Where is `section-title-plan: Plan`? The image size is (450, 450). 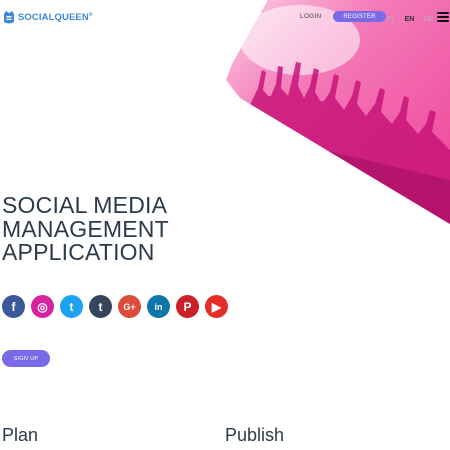
section-title-plan: Plan is located at coordinates (20, 435).